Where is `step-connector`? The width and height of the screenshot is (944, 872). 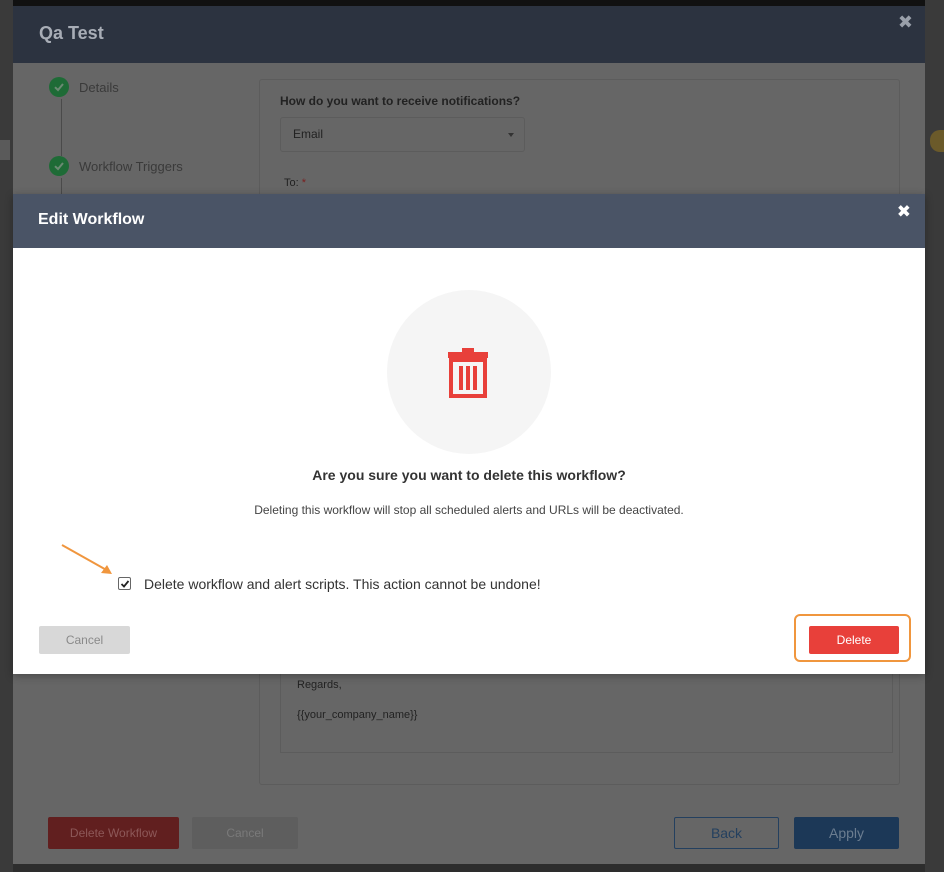 step-connector is located at coordinates (61, 127).